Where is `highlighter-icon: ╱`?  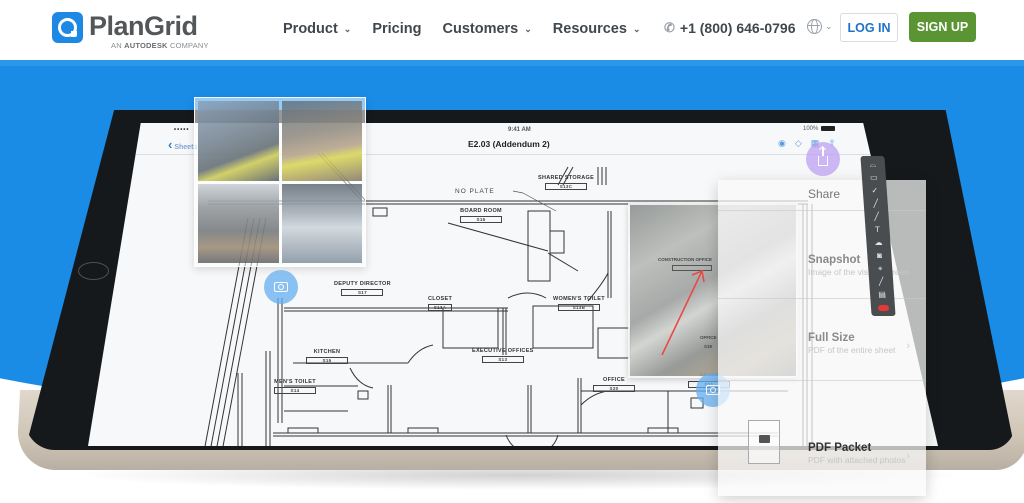
highlighter-icon: ╱ is located at coordinates (876, 217).